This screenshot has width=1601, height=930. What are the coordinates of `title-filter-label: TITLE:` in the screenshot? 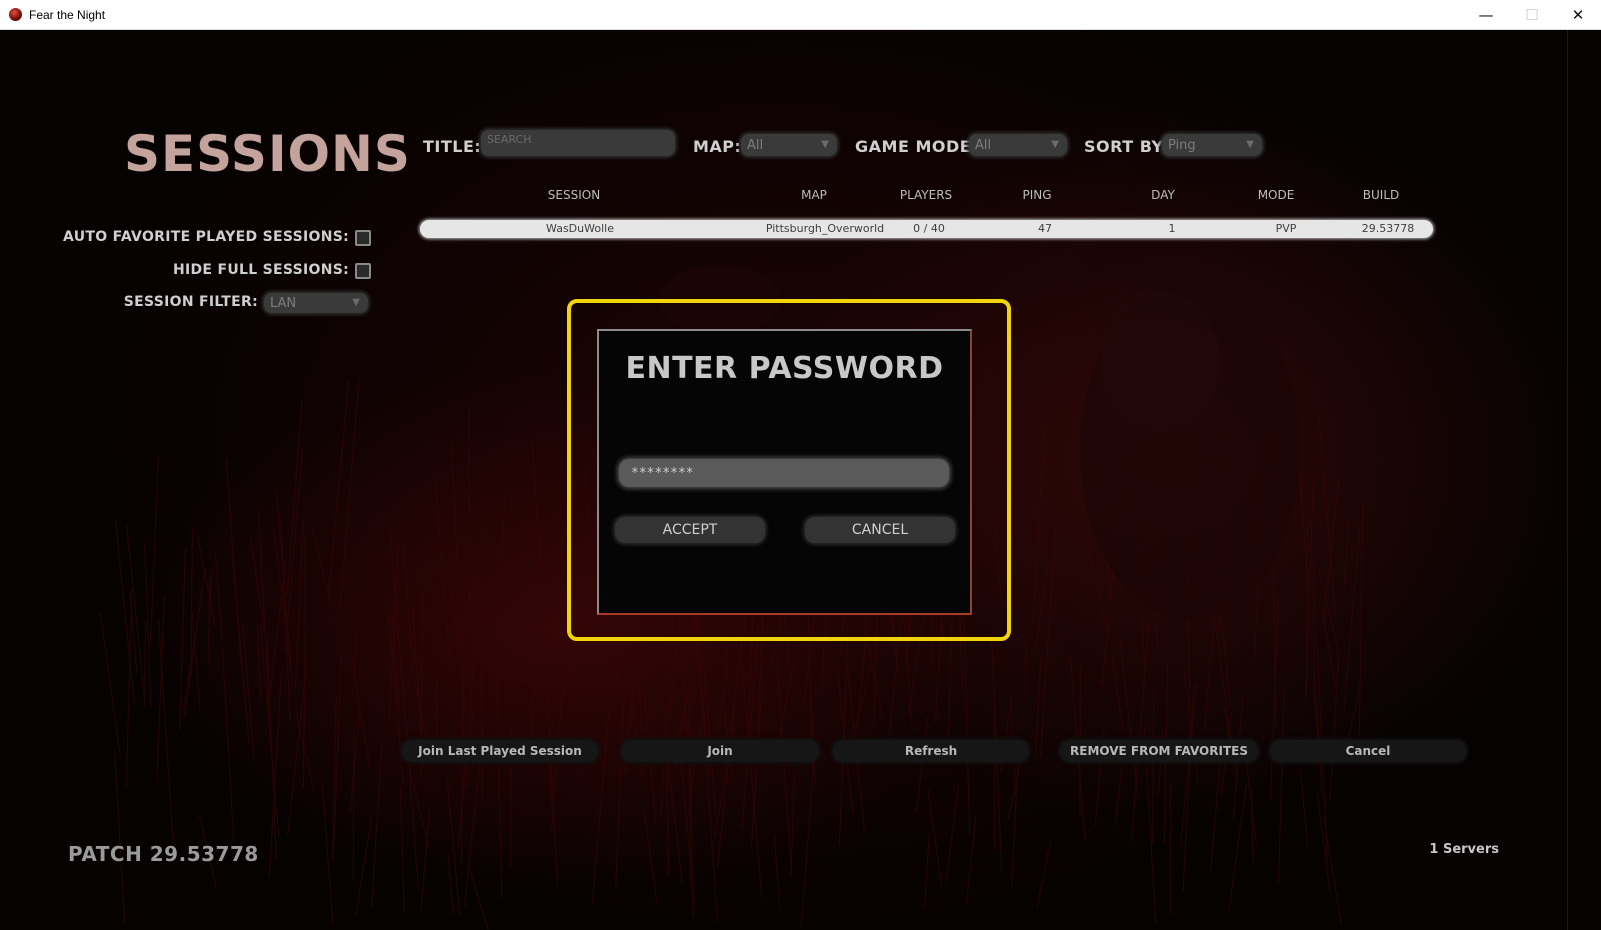 It's located at (452, 146).